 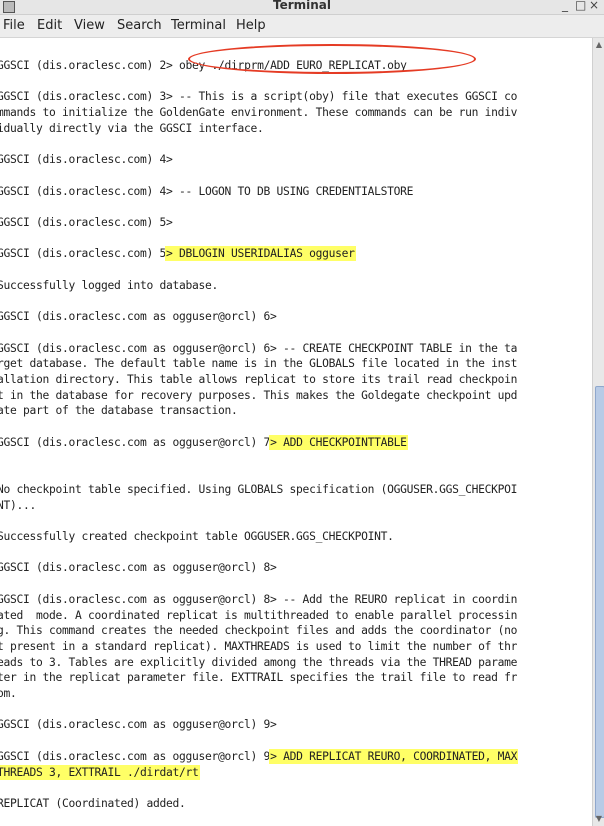 I want to click on terminal-line: GGSCI (dis.oraclesc.com) 5>, so click(x=86, y=223).